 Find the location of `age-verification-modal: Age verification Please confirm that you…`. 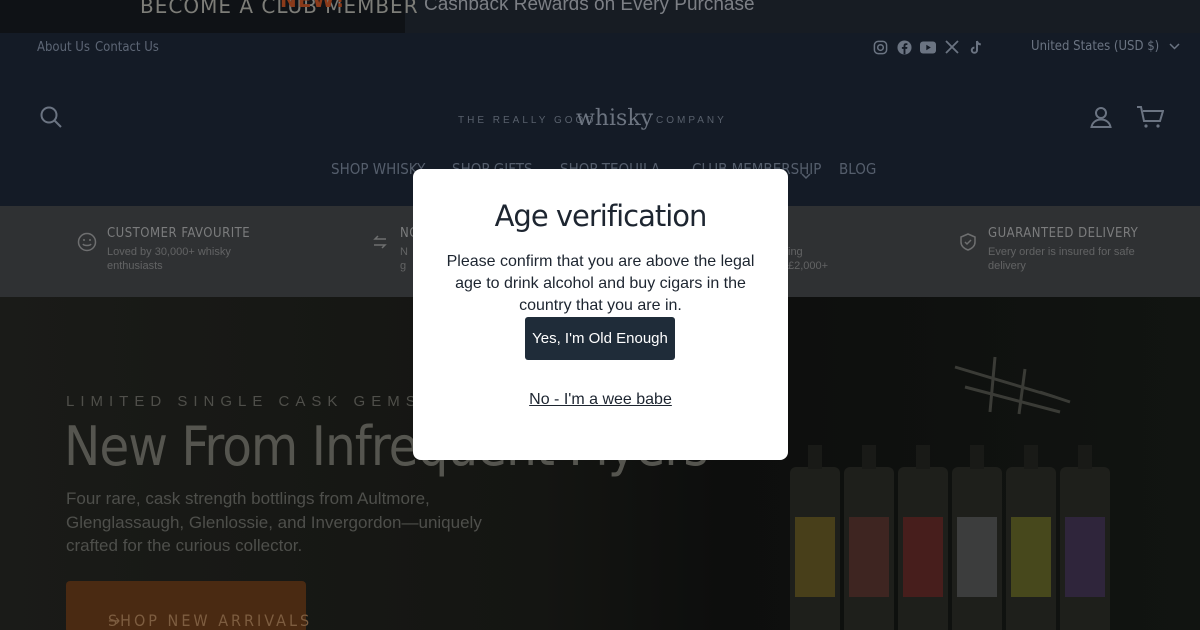

age-verification-modal: Age verification Please confirm that you… is located at coordinates (600, 314).